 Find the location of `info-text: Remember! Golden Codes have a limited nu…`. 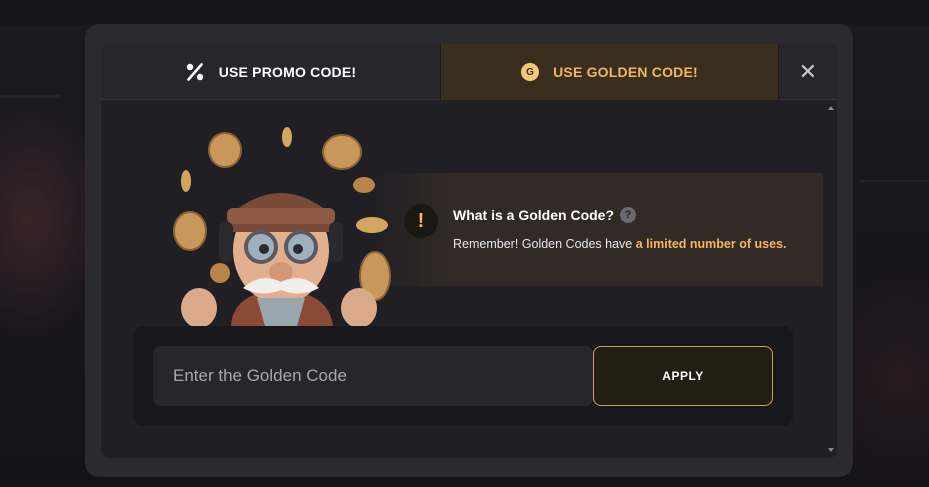

info-text: Remember! Golden Codes have a limited nu… is located at coordinates (619, 244).